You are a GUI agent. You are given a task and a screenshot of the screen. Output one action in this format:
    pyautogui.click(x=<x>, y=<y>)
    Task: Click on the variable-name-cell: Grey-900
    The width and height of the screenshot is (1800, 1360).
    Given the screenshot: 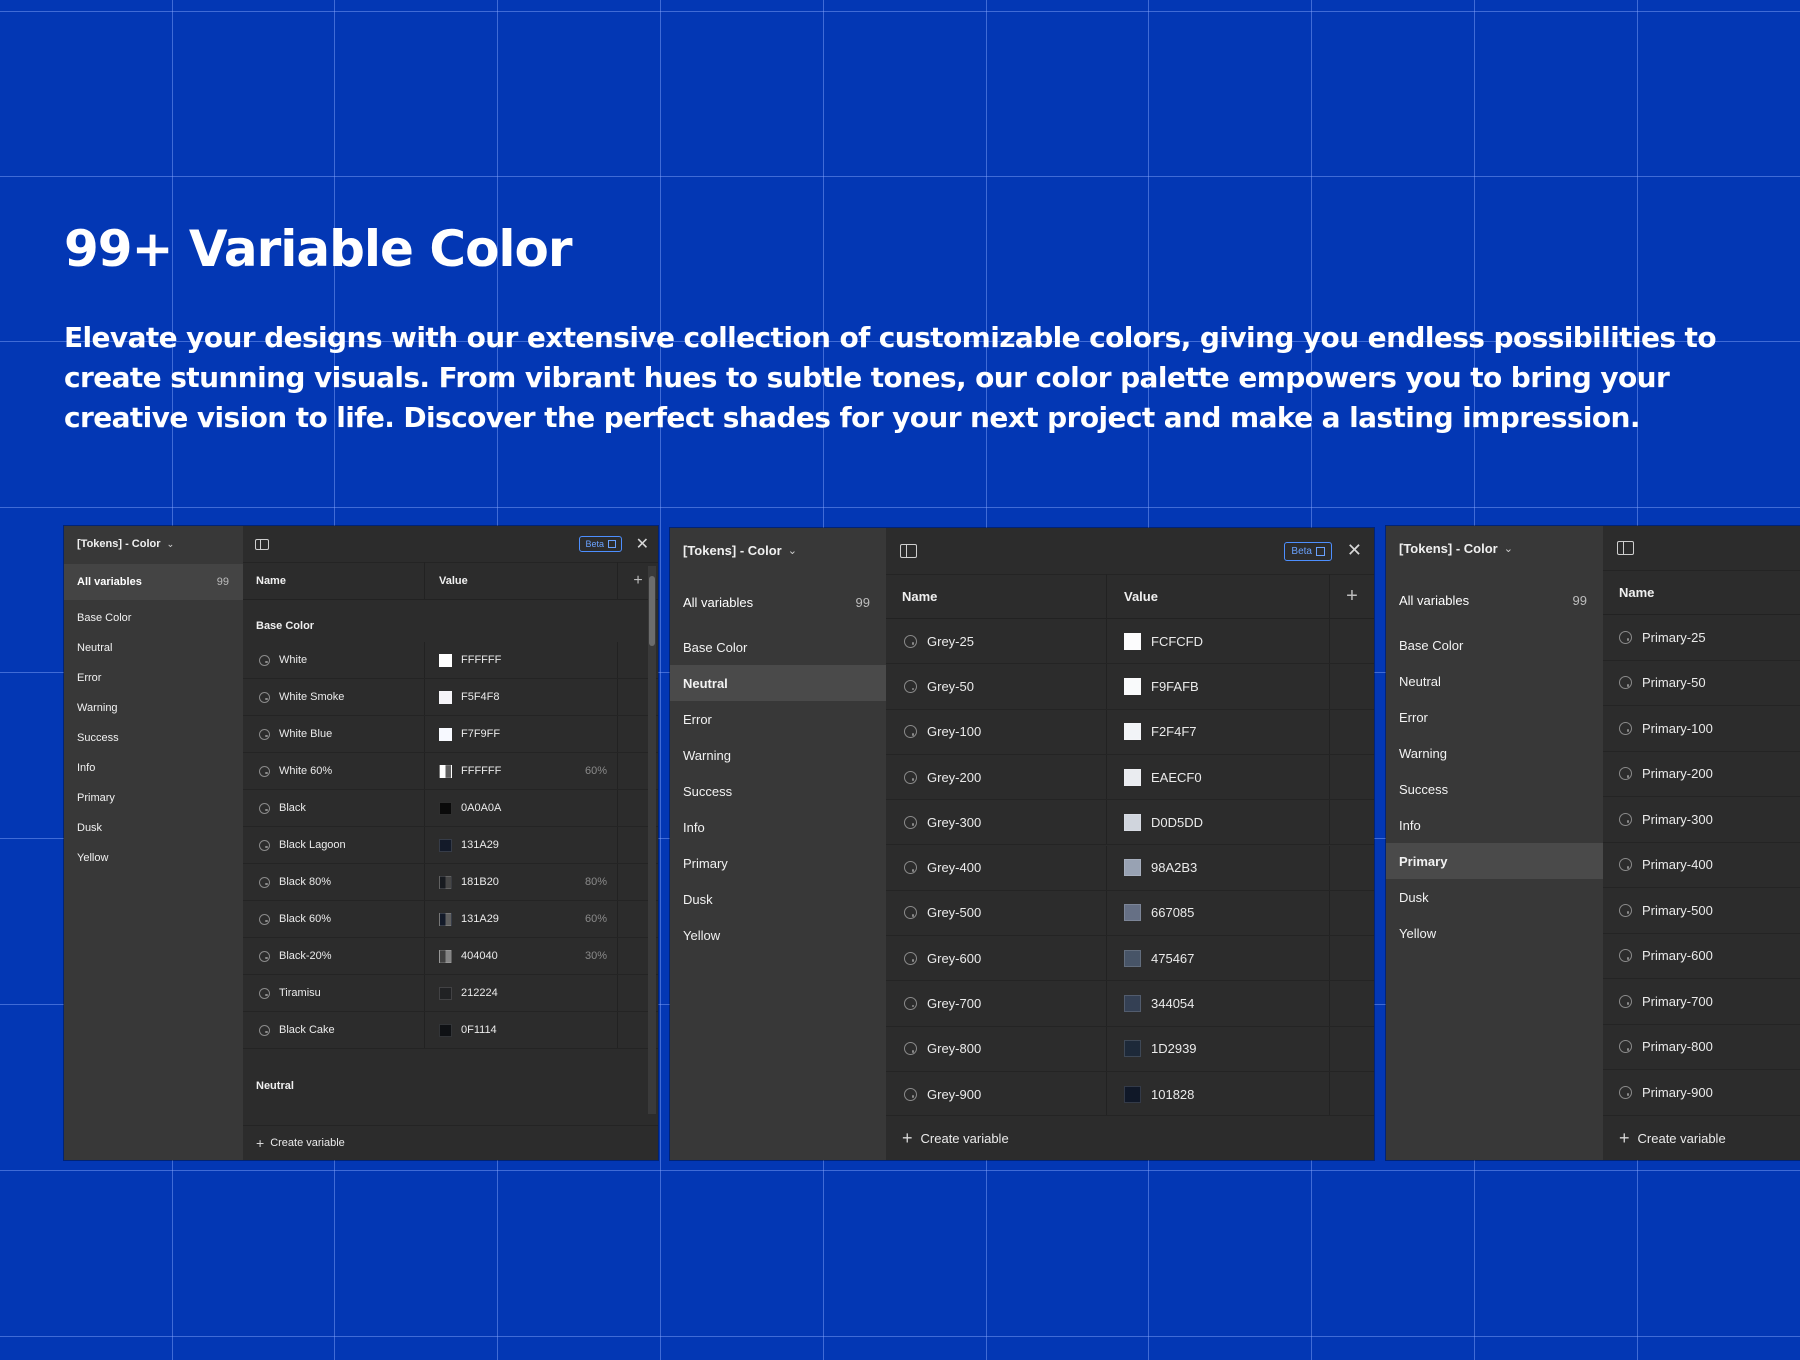 What is the action you would take?
    pyautogui.click(x=996, y=1094)
    